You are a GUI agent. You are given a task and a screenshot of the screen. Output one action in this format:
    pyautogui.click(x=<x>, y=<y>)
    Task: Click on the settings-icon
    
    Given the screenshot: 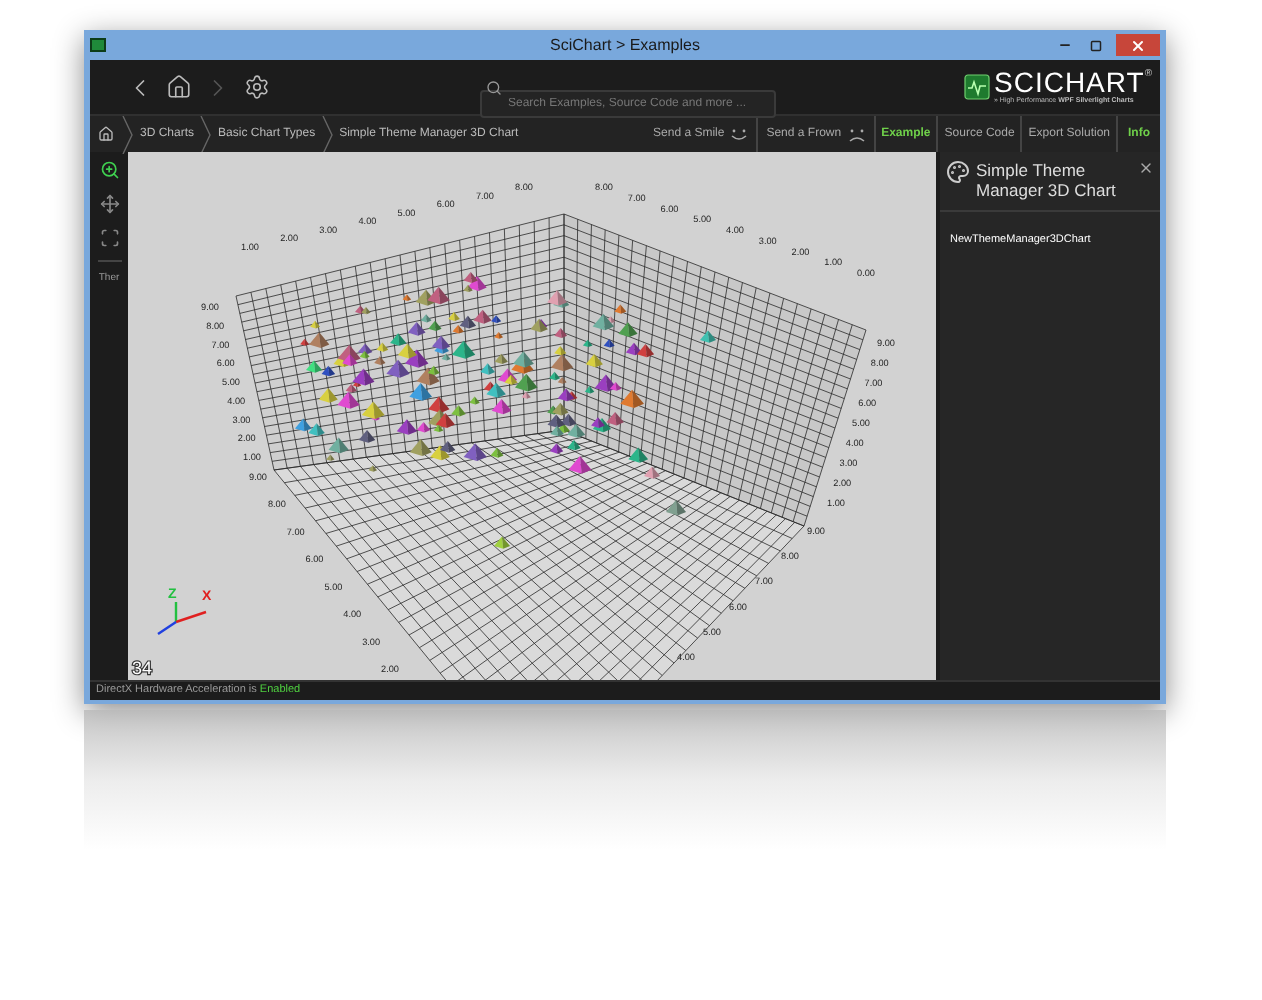 What is the action you would take?
    pyautogui.click(x=257, y=87)
    